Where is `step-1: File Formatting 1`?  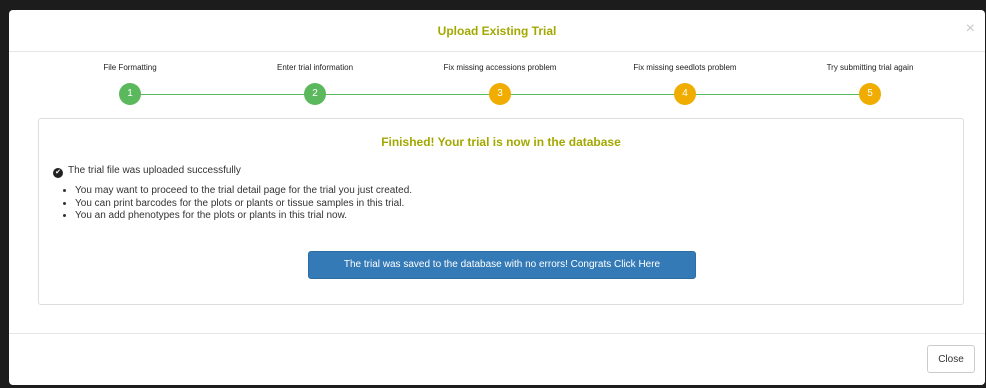
step-1: File Formatting 1 is located at coordinates (130, 83).